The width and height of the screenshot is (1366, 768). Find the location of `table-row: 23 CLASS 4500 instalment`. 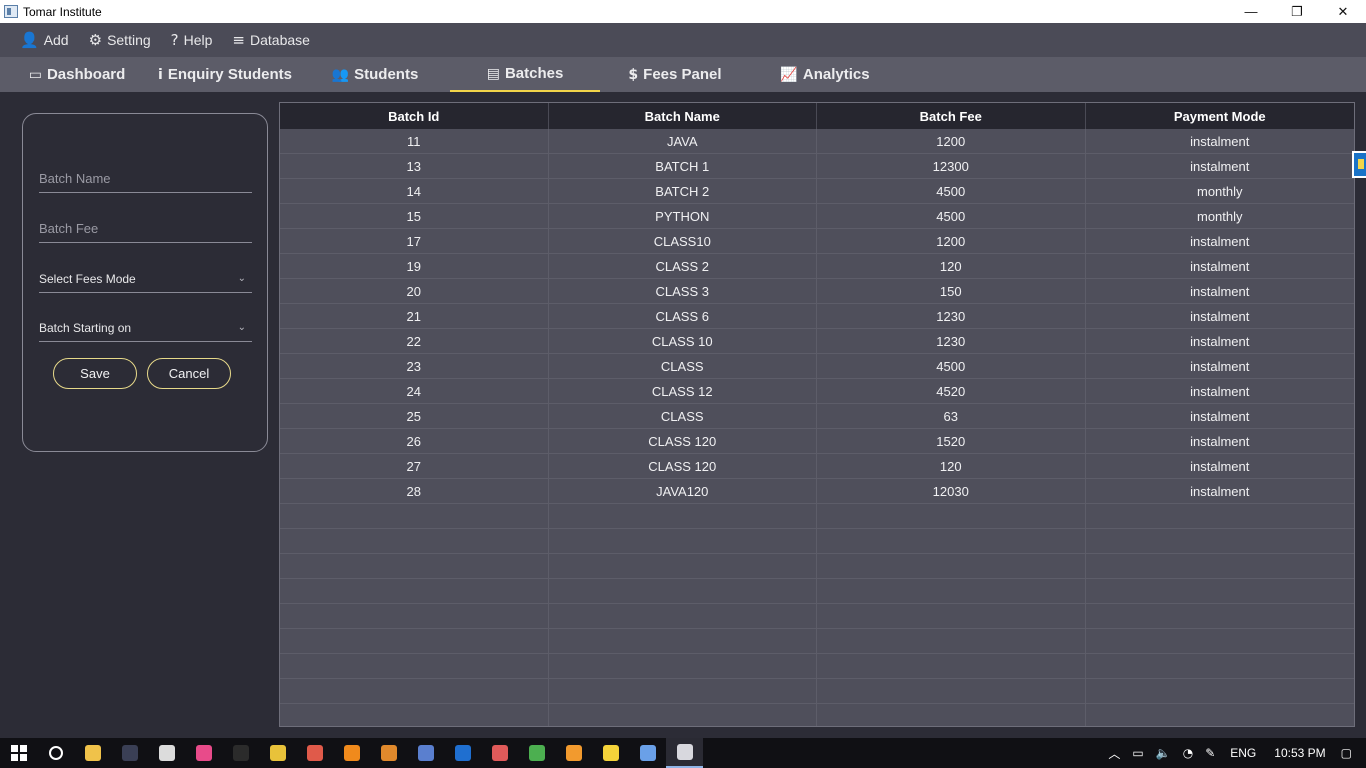

table-row: 23 CLASS 4500 instalment is located at coordinates (817, 366).